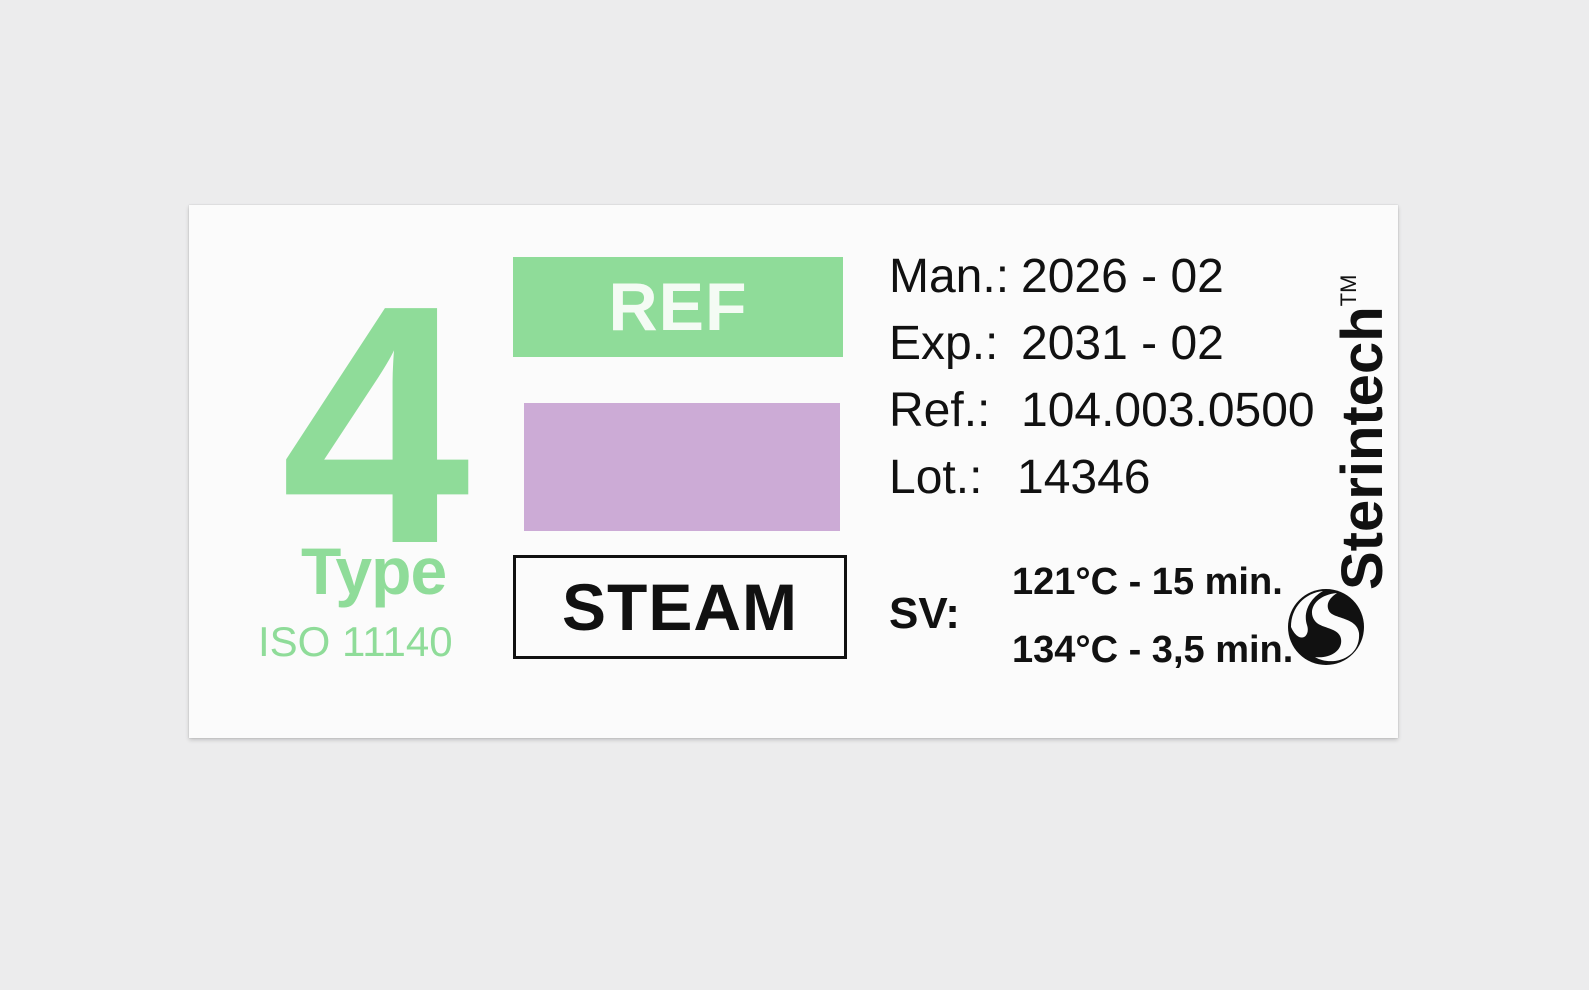 This screenshot has height=990, width=1589. I want to click on process-box: STEAM, so click(680, 607).